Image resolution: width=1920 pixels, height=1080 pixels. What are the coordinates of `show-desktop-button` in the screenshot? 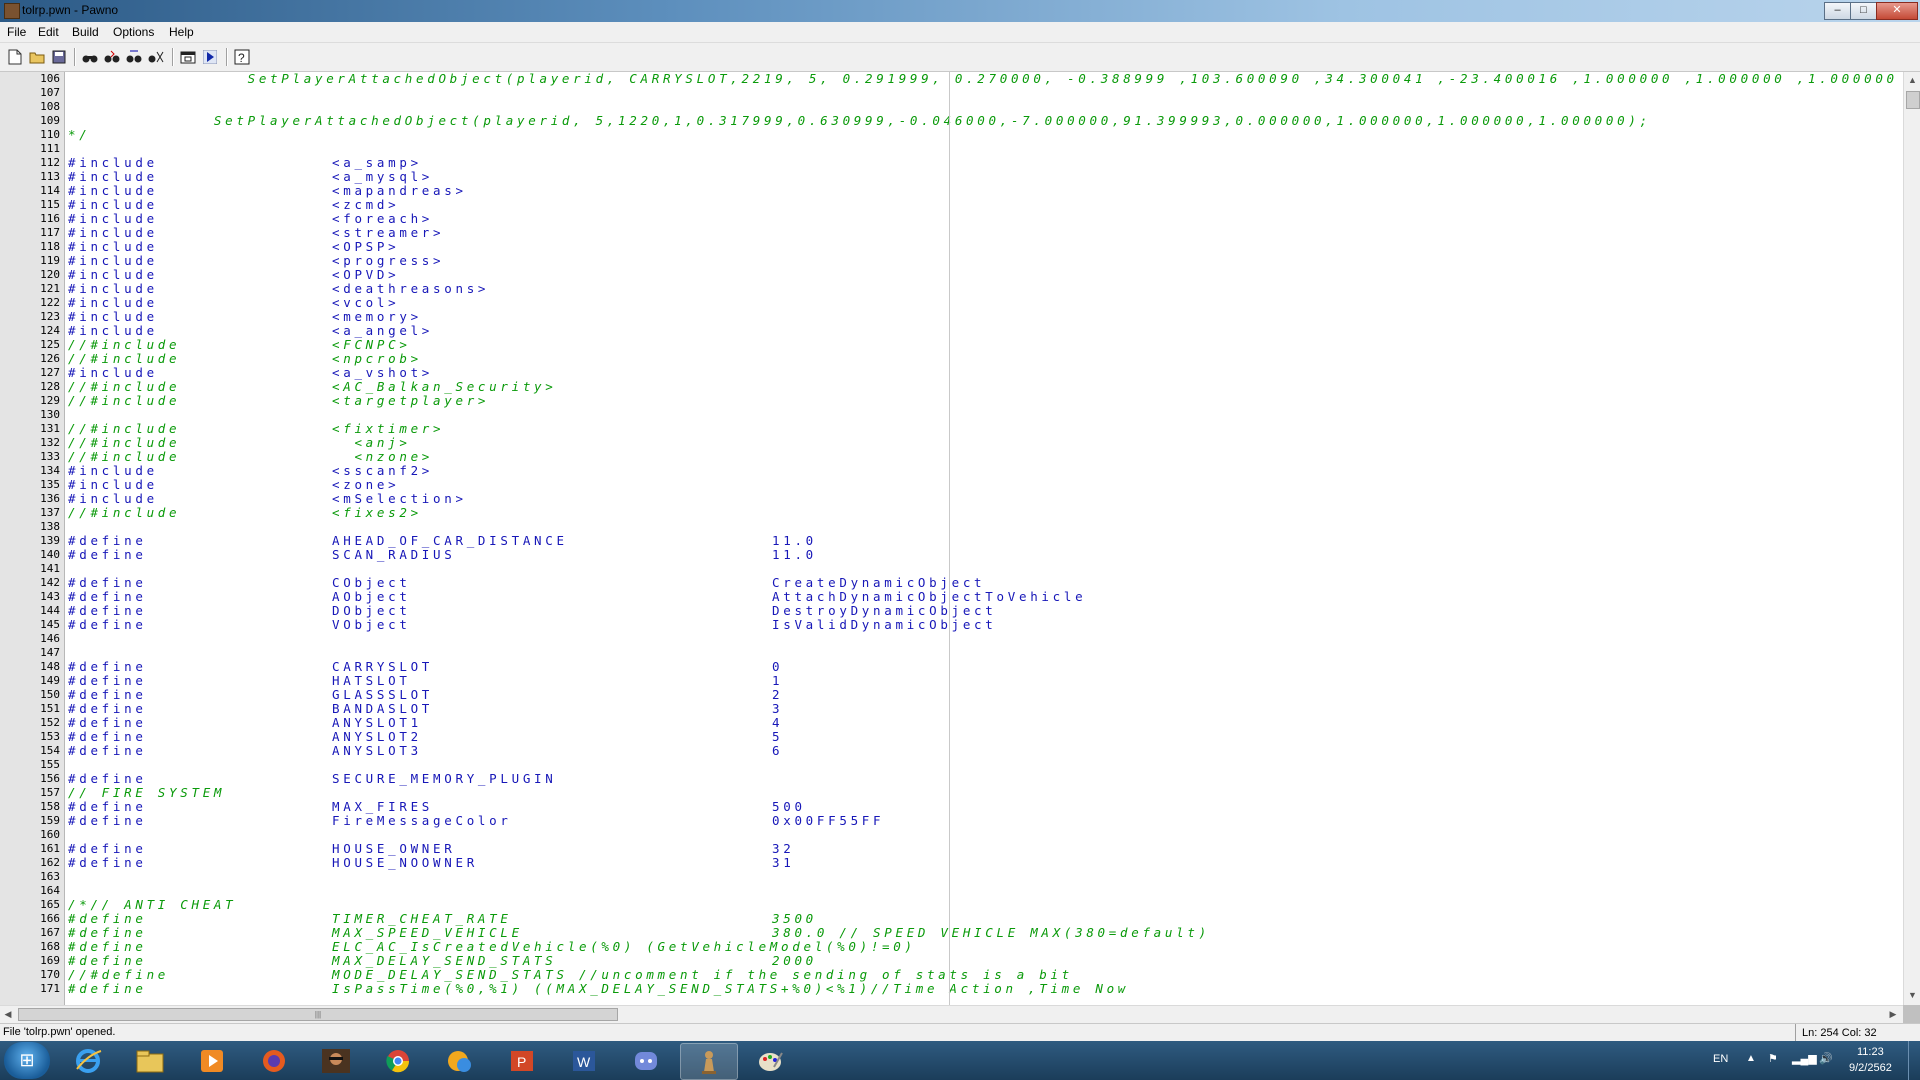 It's located at (1914, 1060).